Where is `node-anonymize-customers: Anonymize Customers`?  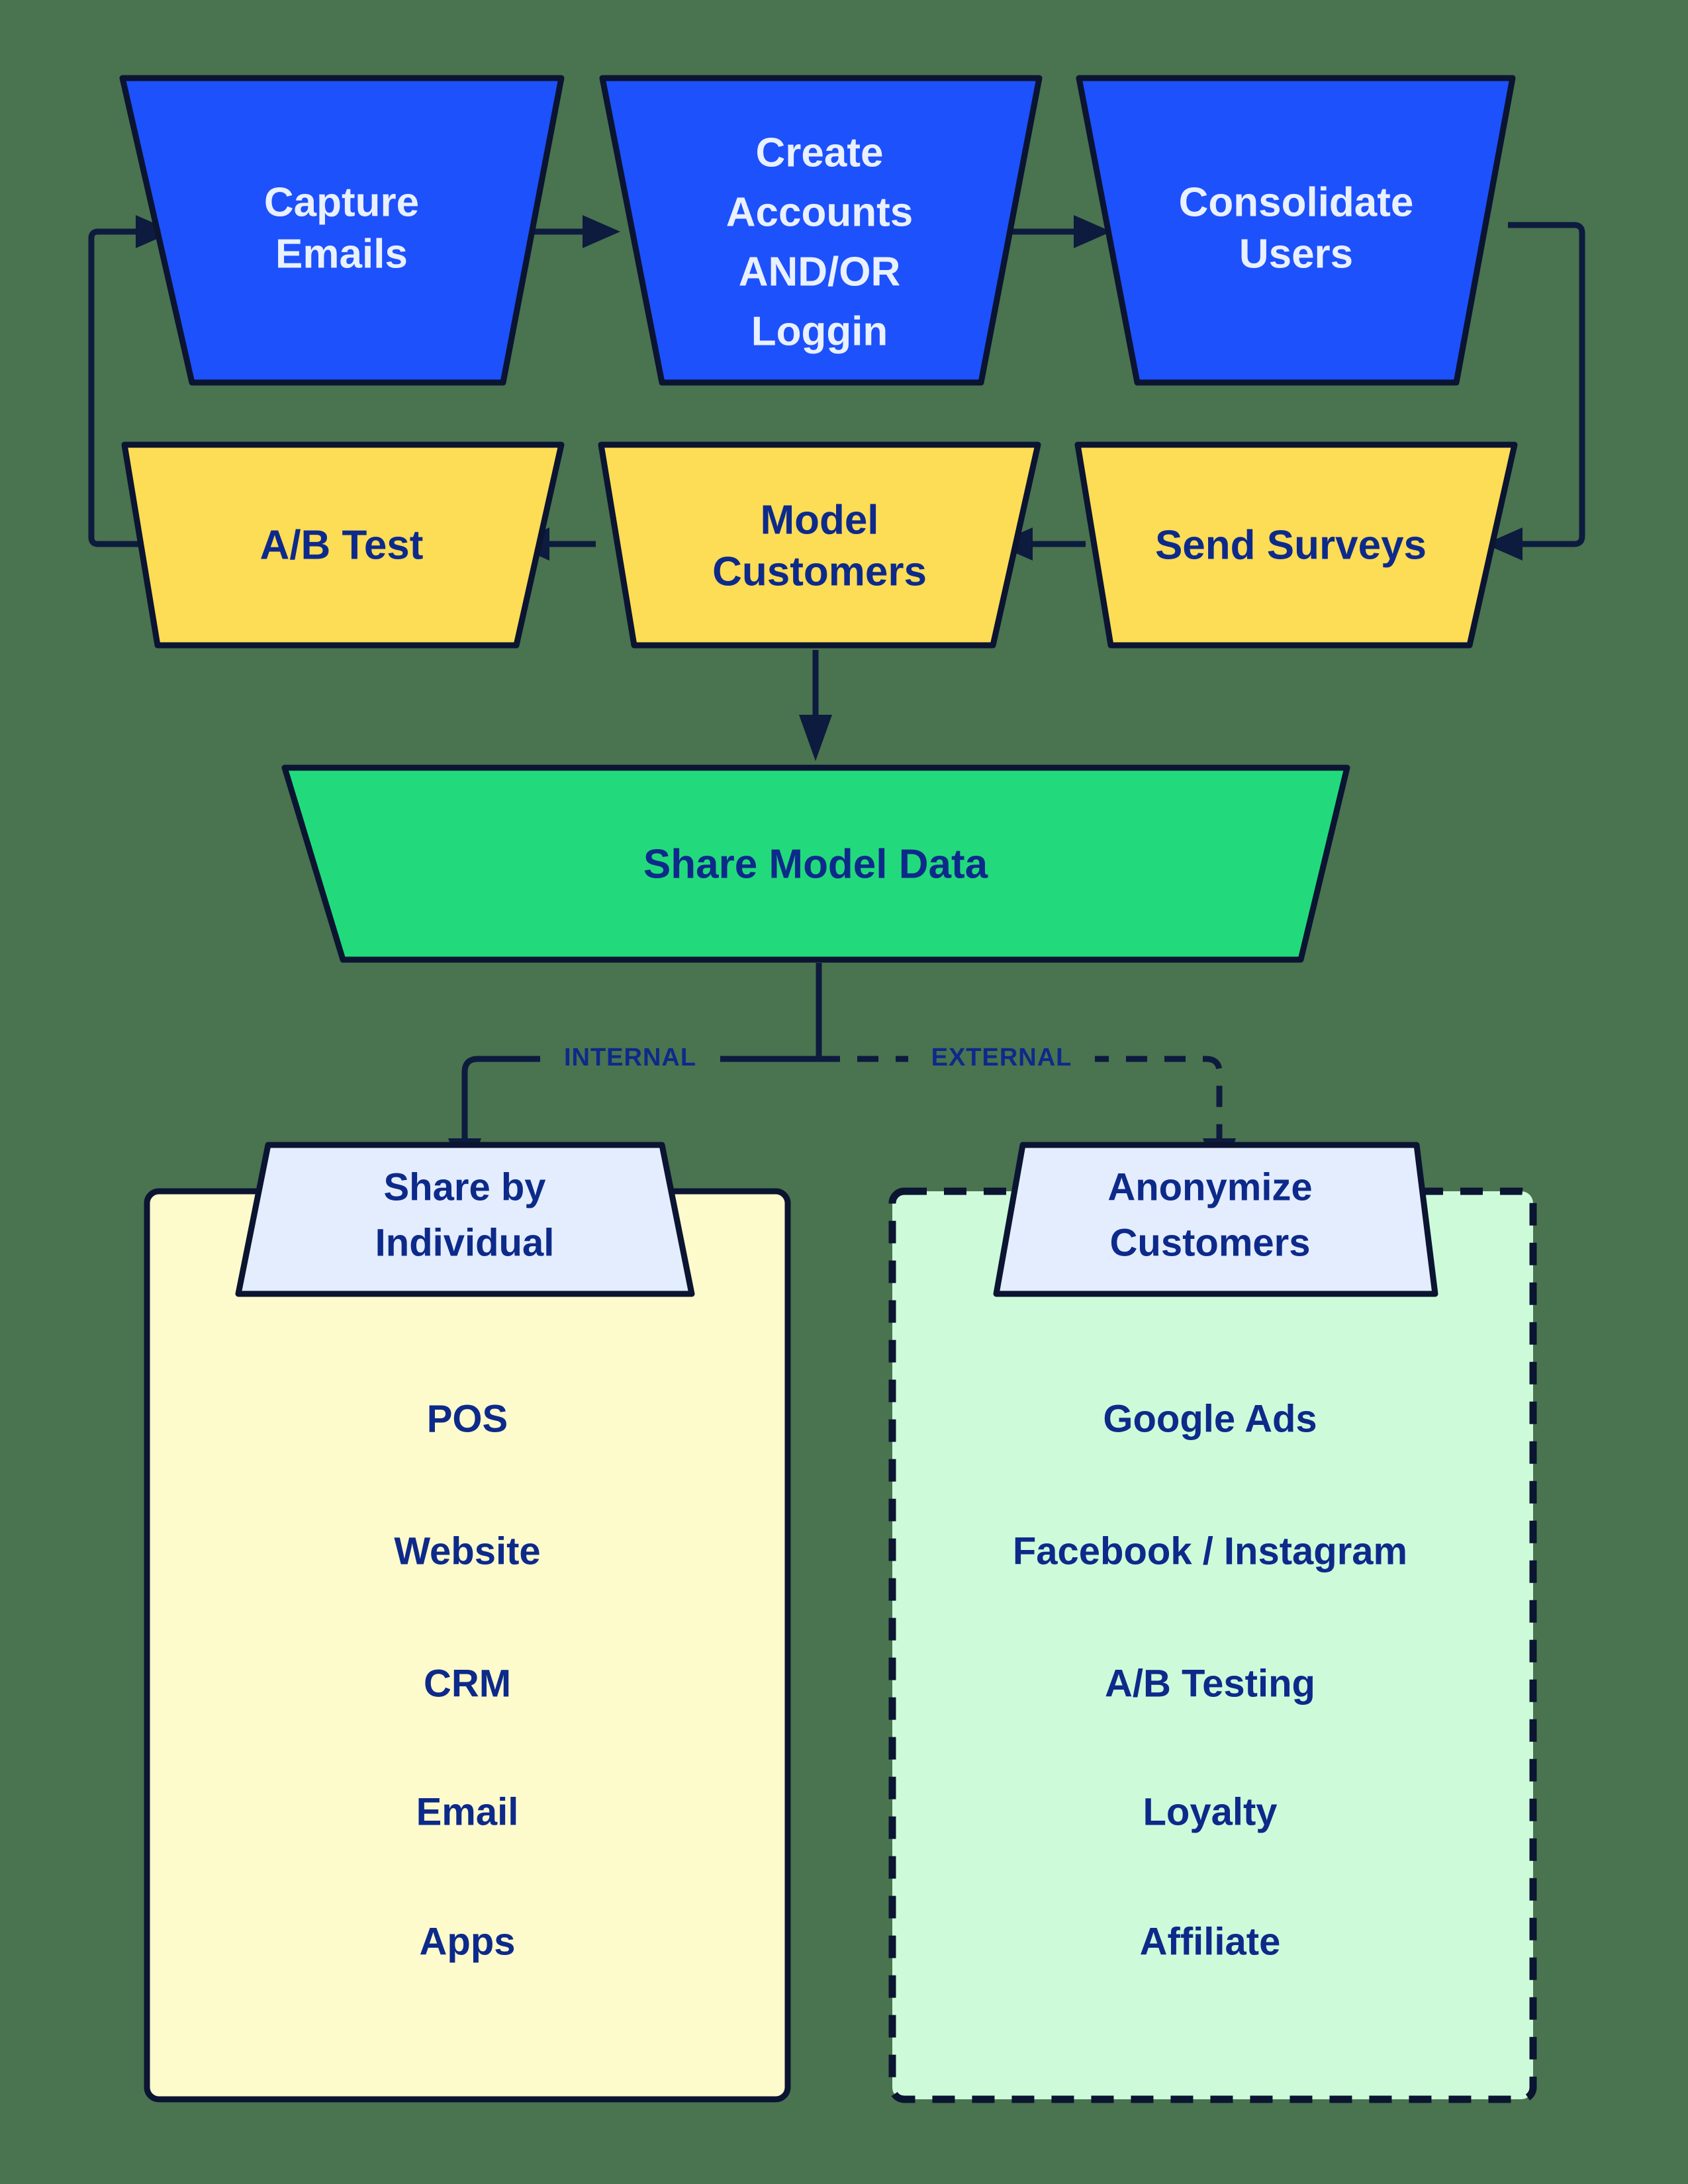
node-anonymize-customers: Anonymize Customers is located at coordinates (1215, 1219).